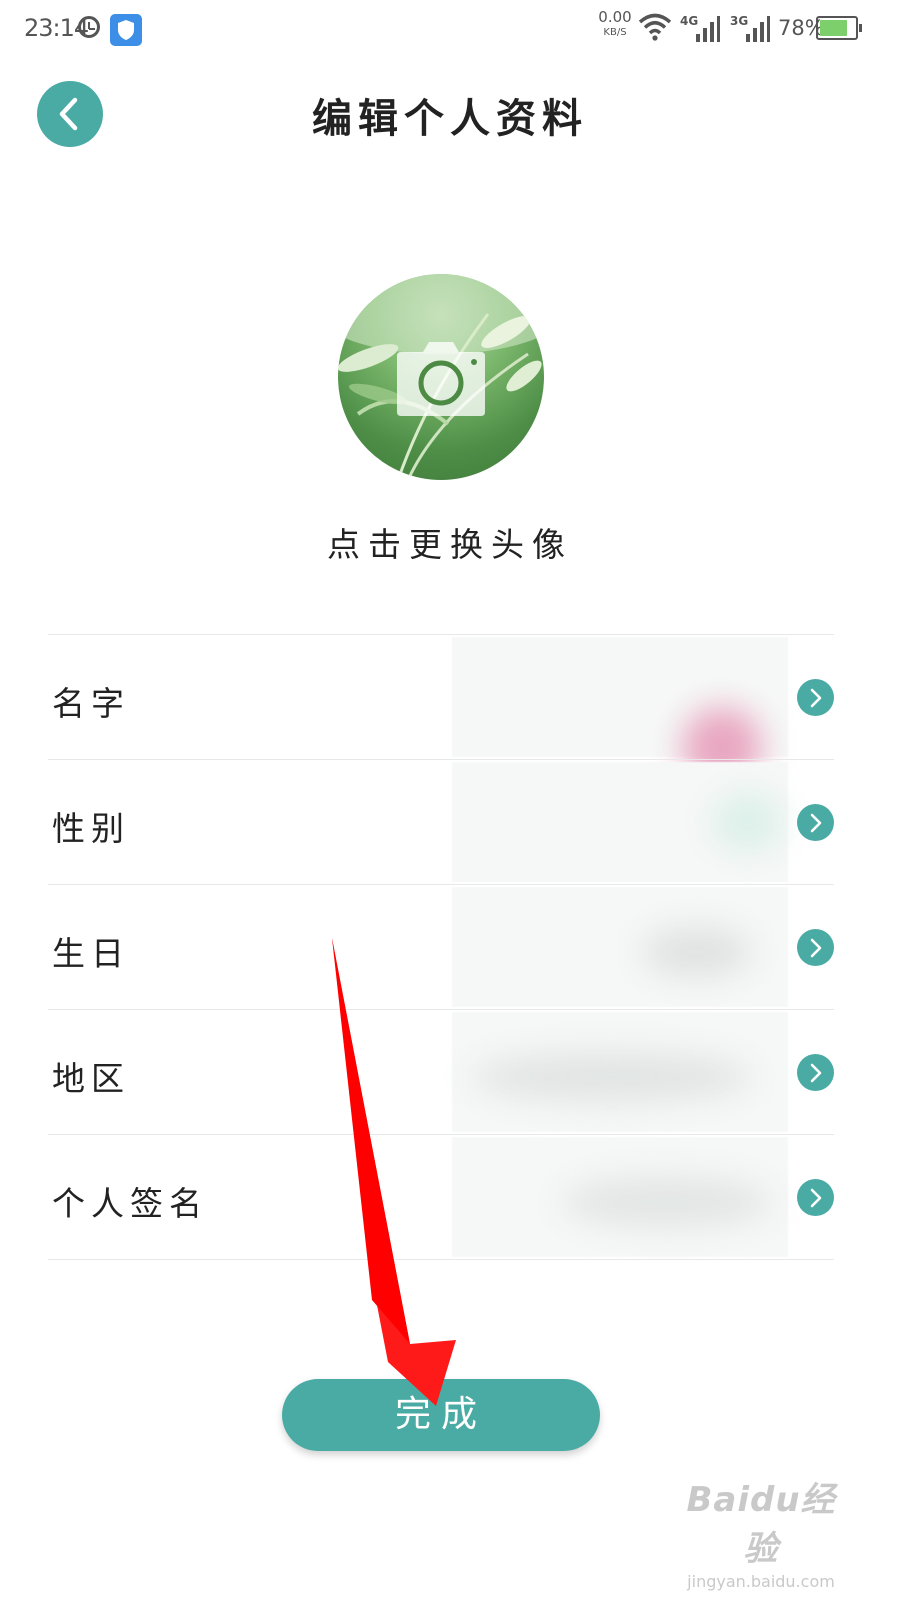  I want to click on profile-row-birthday: 生日, so click(441, 946).